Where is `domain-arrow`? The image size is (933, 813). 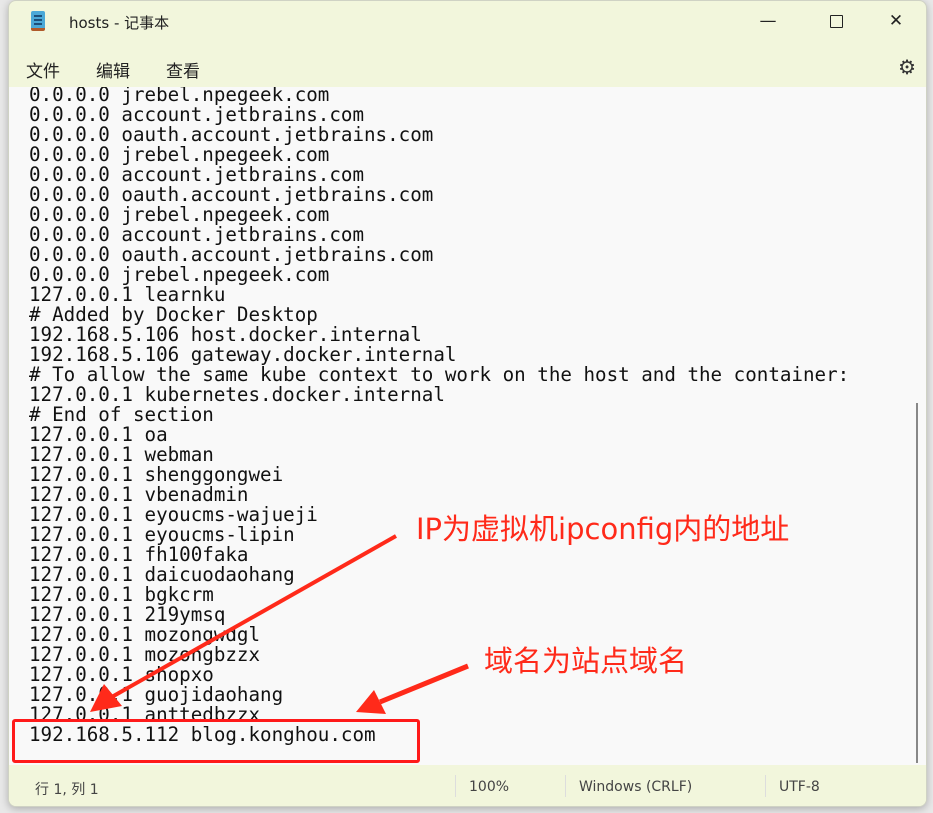 domain-arrow is located at coordinates (424, 684).